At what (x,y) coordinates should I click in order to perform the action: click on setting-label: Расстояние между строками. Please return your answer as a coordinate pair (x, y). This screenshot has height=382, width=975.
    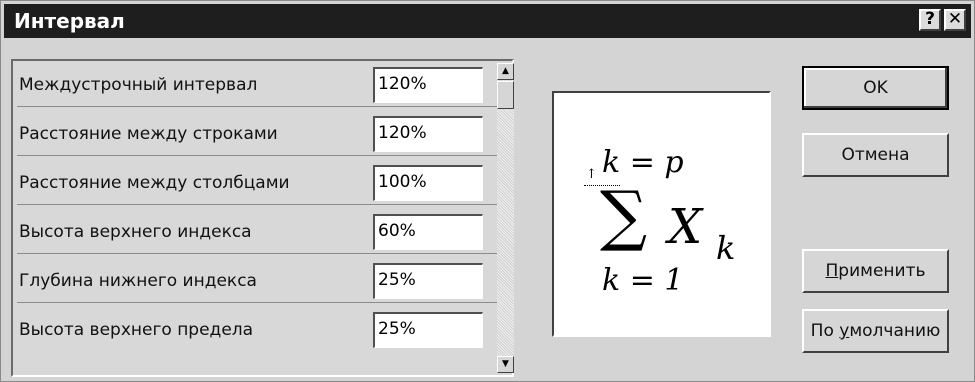
    Looking at the image, I should click on (148, 134).